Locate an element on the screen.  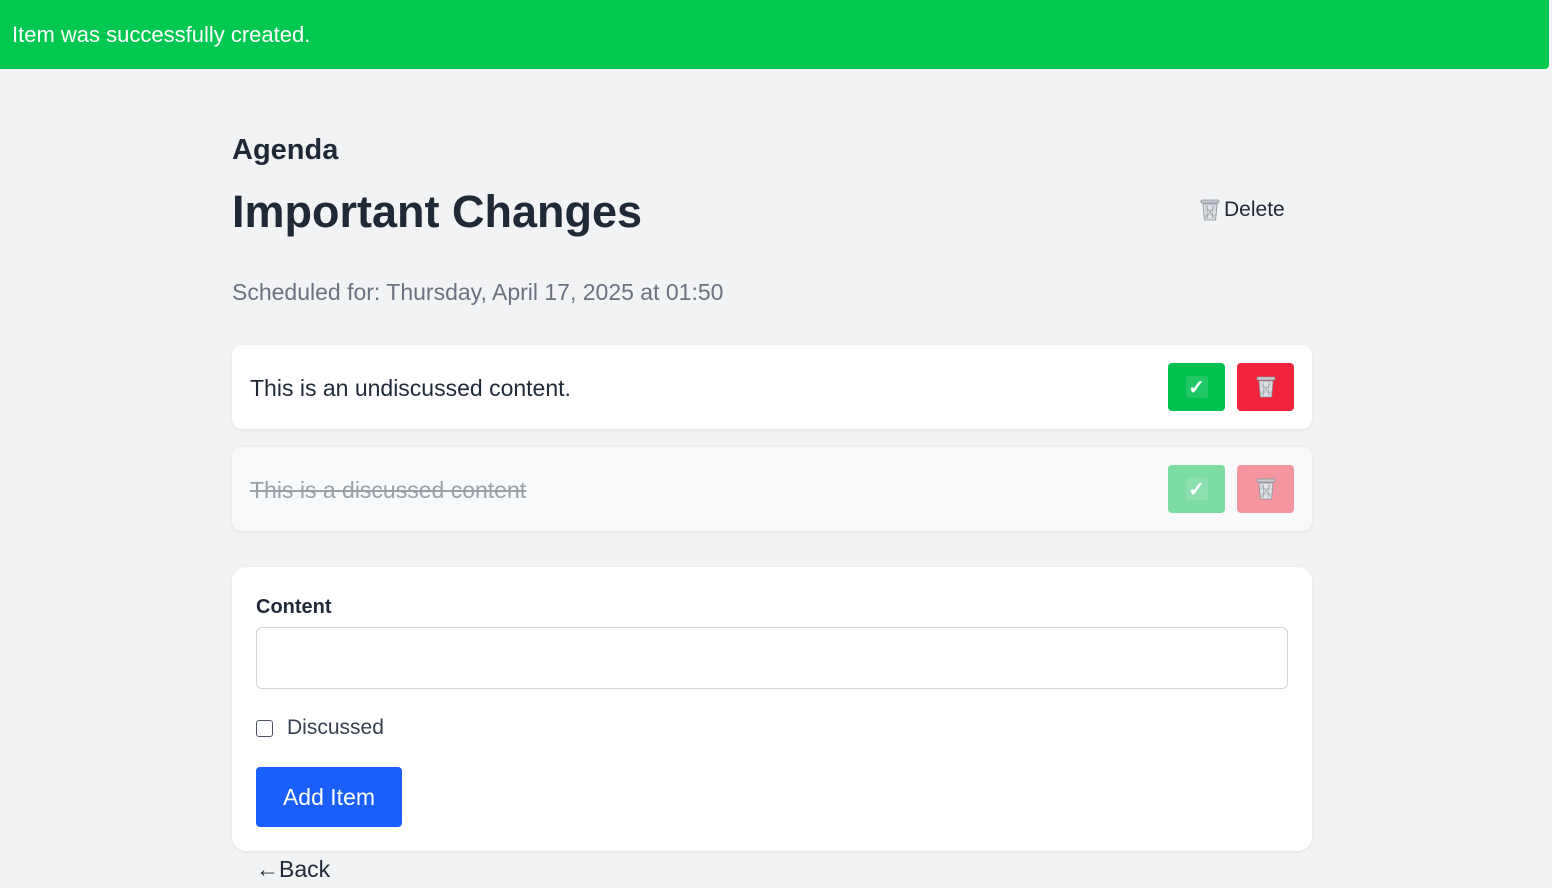
add-item-button: Add Item is located at coordinates (329, 797).